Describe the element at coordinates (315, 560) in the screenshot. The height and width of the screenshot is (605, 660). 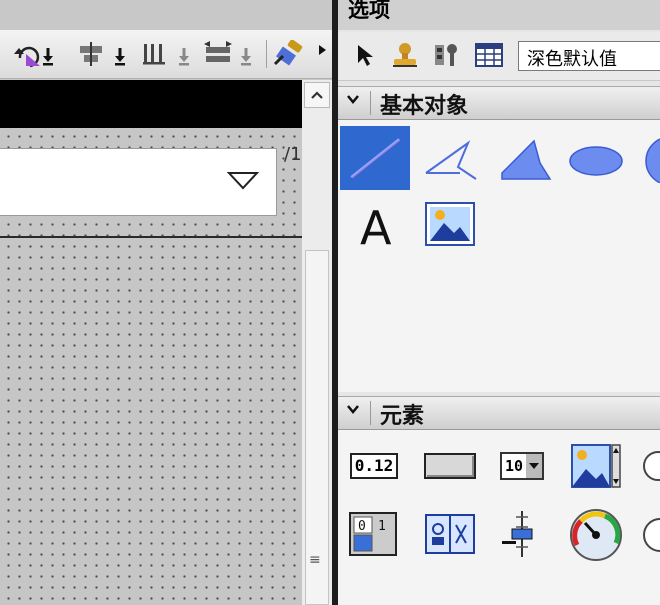
I see `grip-icon: ≡` at that location.